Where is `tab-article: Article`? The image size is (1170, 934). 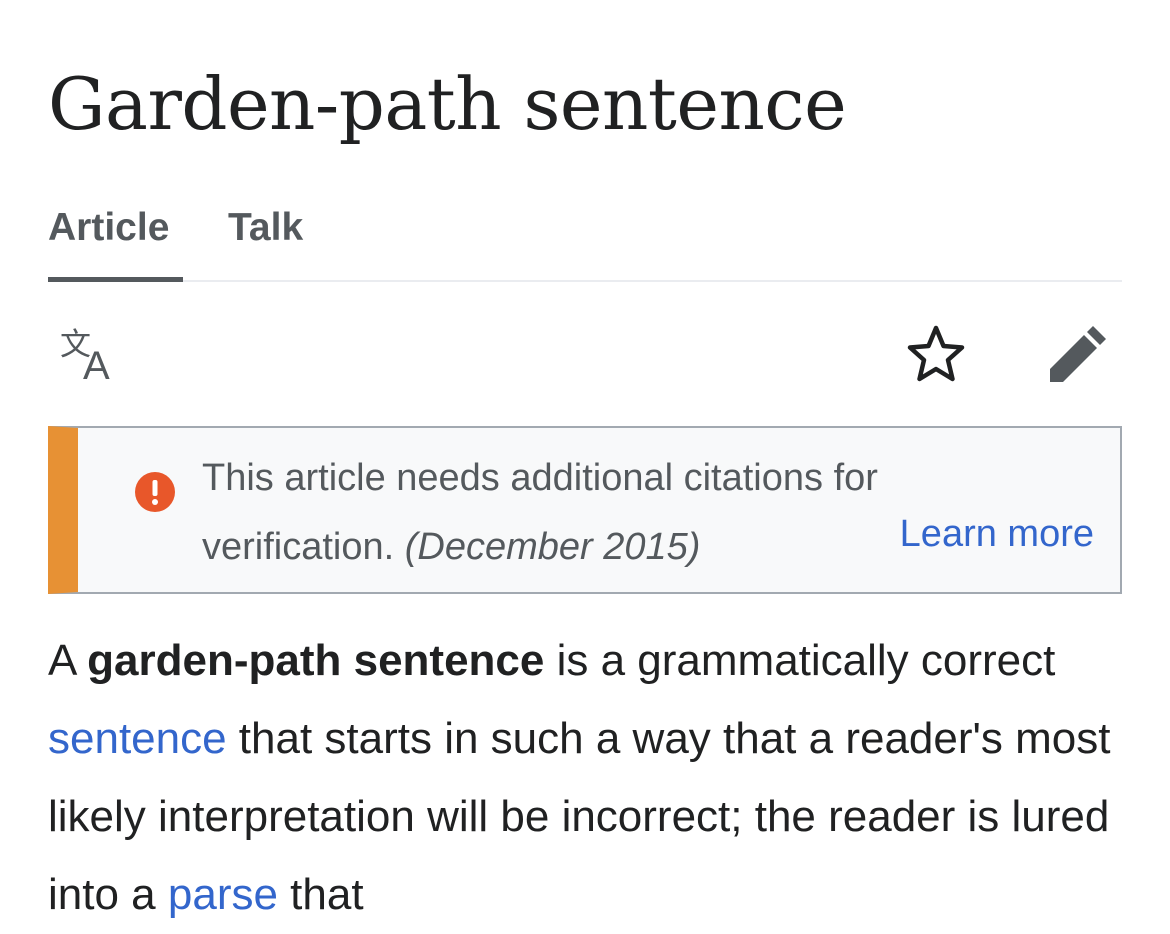 tab-article: Article is located at coordinates (115, 241).